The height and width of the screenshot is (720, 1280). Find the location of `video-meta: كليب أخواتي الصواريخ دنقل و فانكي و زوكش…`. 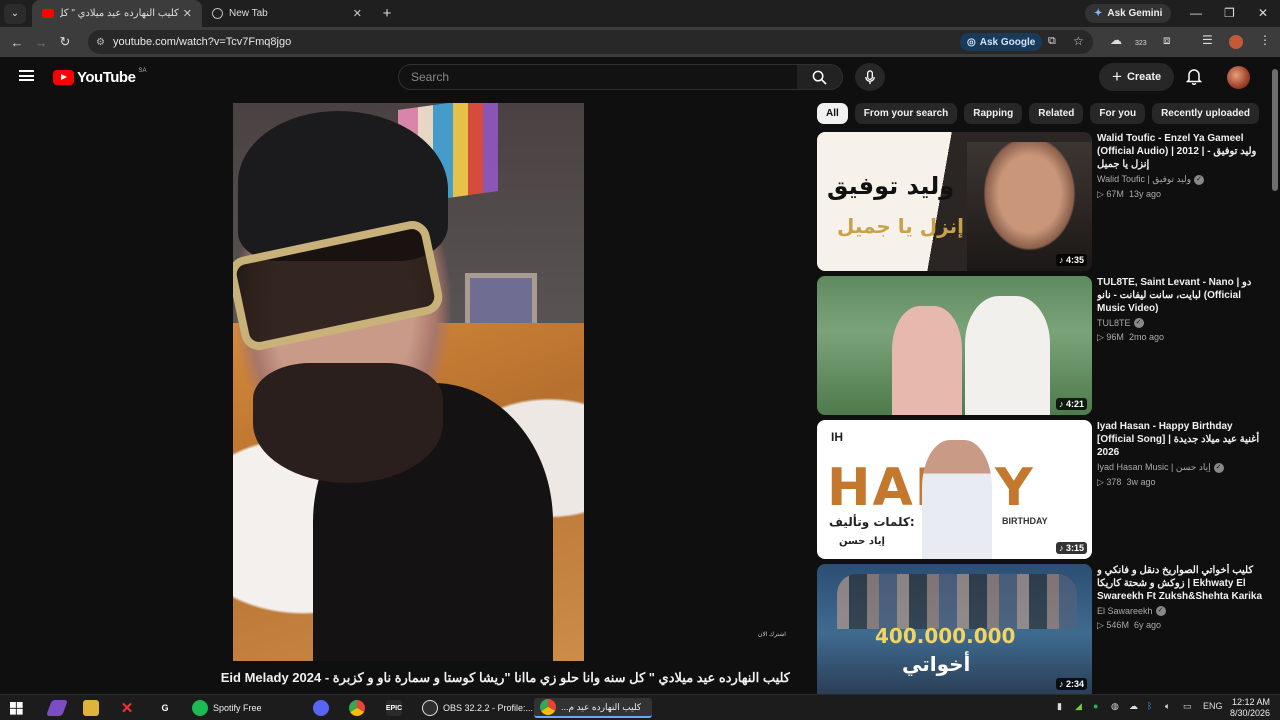

video-meta: كليب أخواتي الصواريخ دنقل و فانكي و زوكش… is located at coordinates (1181, 597).